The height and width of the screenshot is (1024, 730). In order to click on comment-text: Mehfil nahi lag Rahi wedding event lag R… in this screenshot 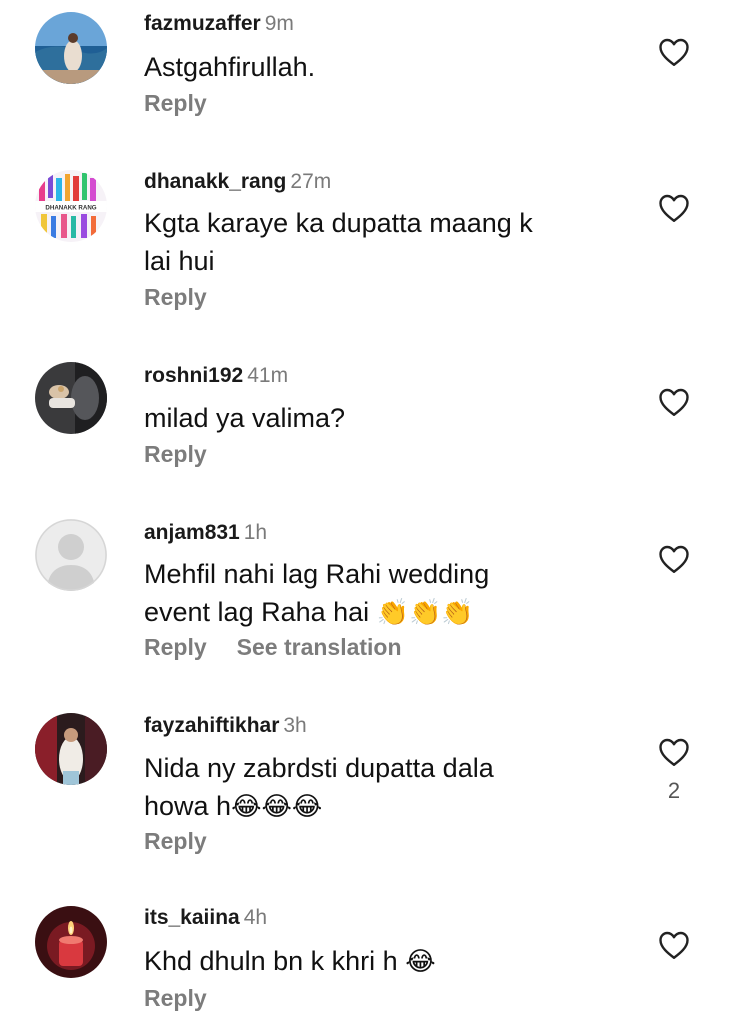, I will do `click(359, 593)`.